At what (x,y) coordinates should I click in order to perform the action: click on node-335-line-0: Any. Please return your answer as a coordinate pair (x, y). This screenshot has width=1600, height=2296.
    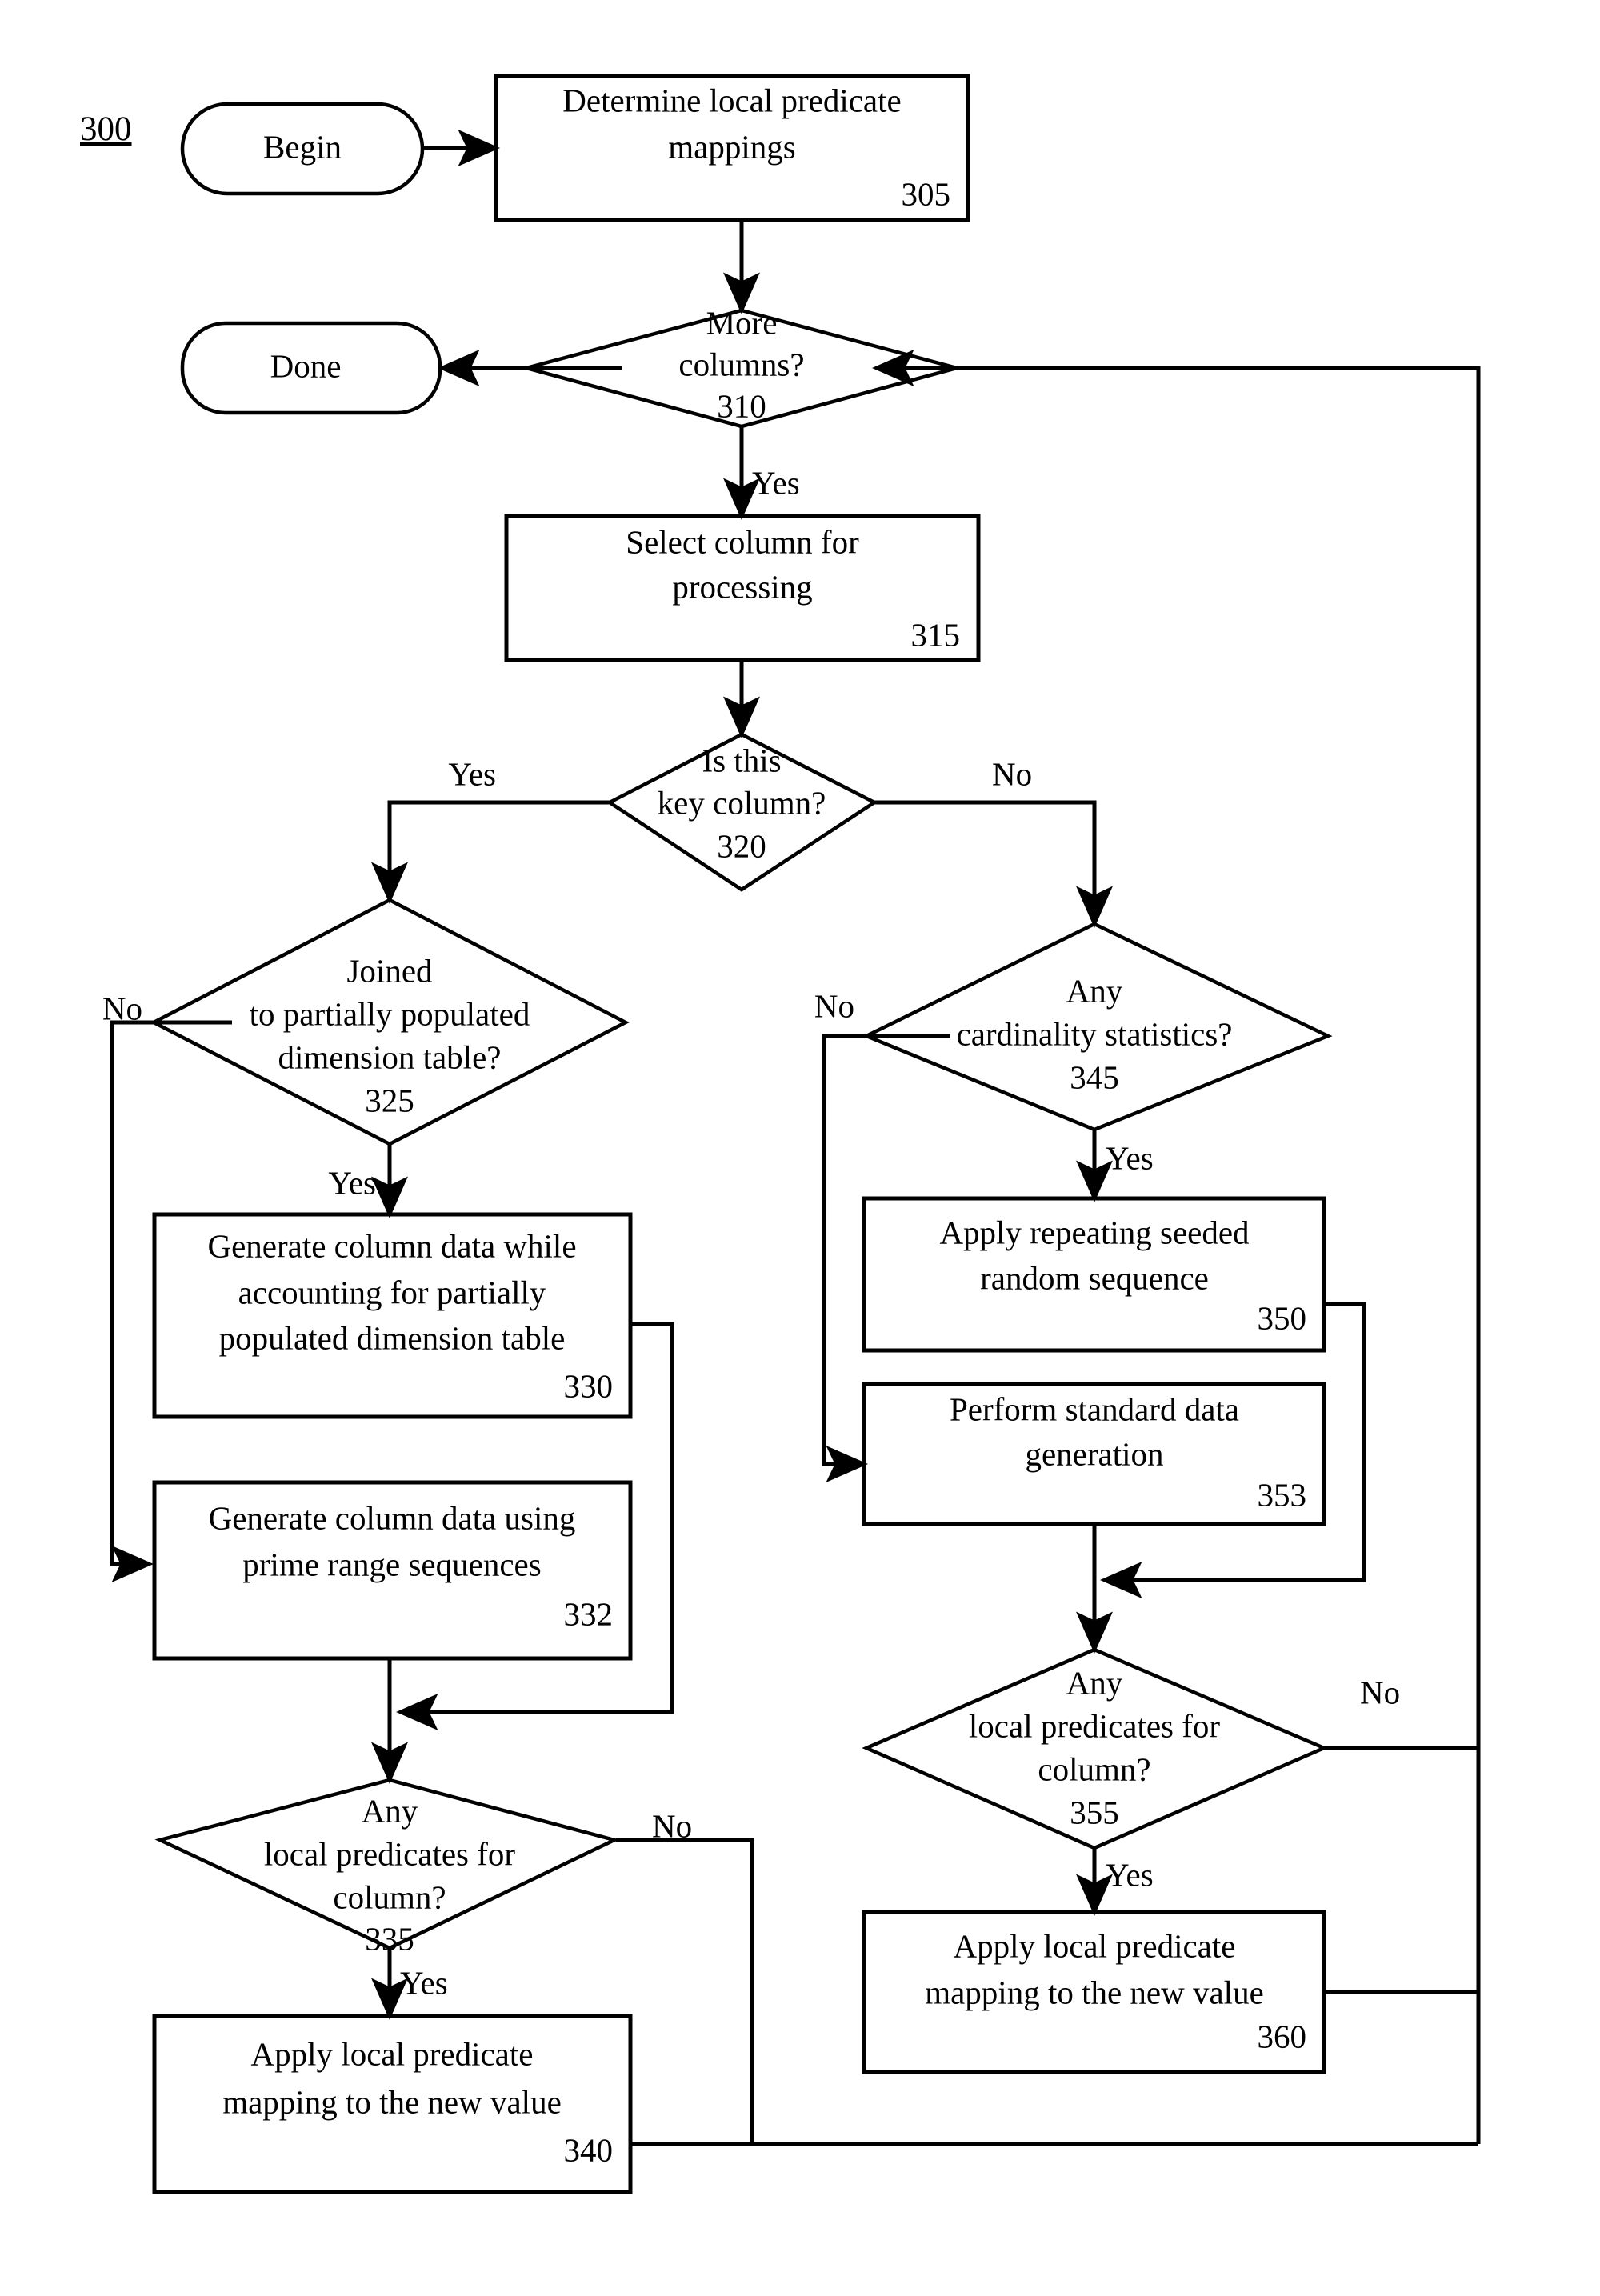
    Looking at the image, I should click on (390, 1810).